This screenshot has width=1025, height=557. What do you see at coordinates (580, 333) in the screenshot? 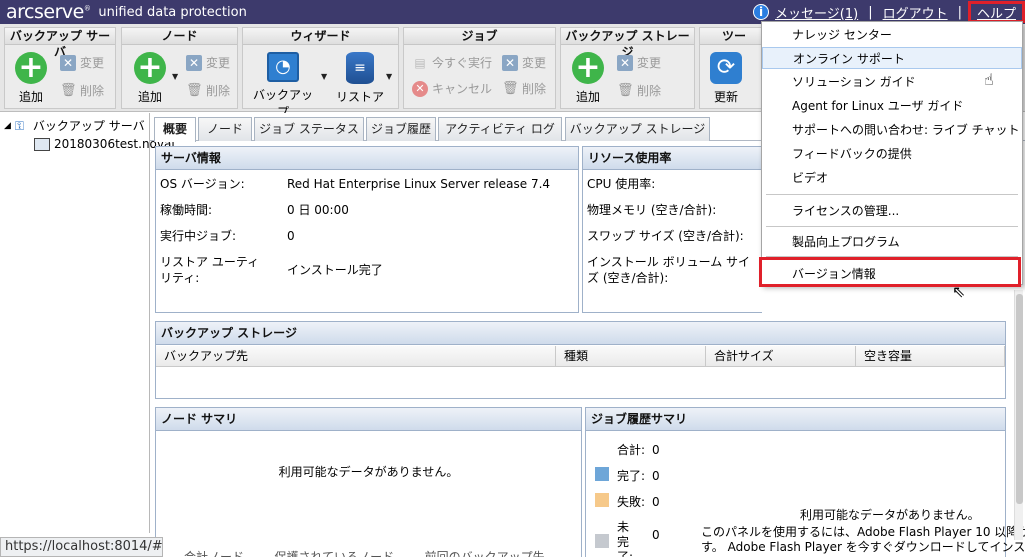
I see `panel-title: バックアップ ストレージ` at bounding box center [580, 333].